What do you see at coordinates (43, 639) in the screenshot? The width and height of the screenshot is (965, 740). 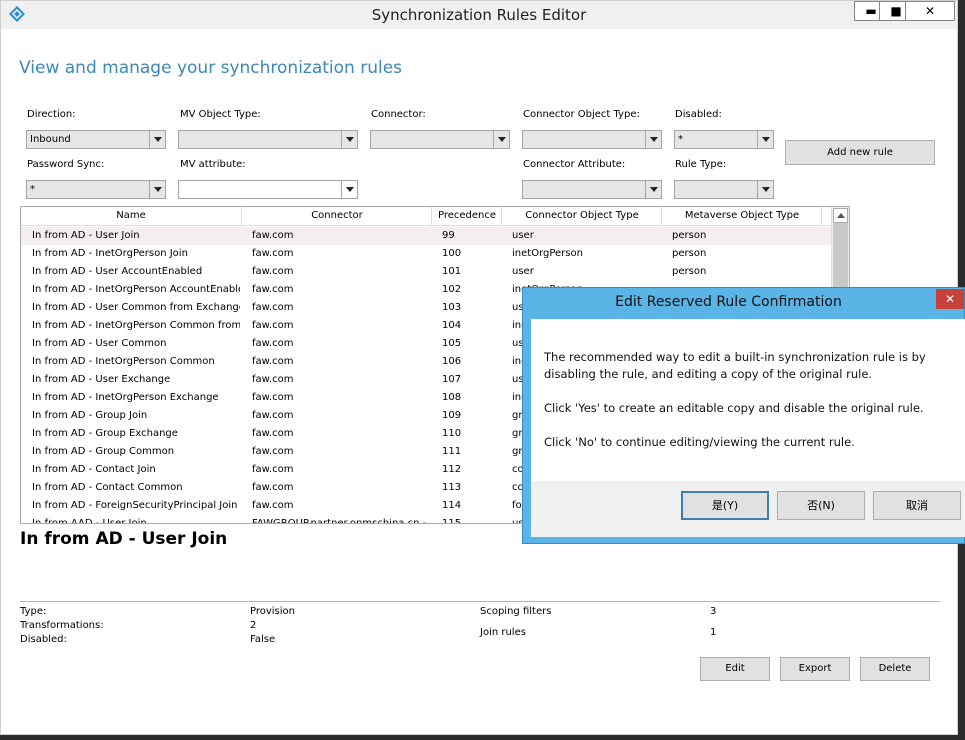 I see `disabled-detail-label: Disabled:` at bounding box center [43, 639].